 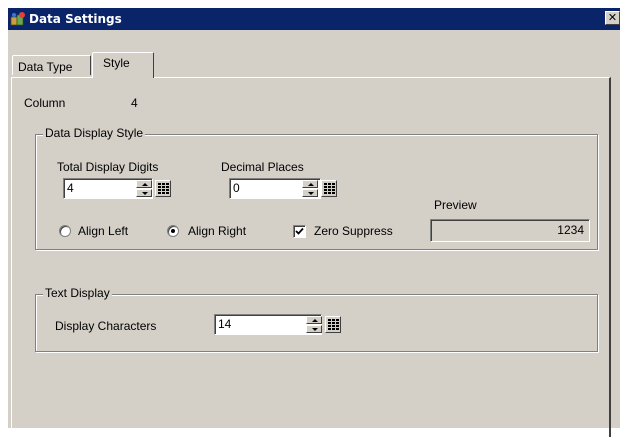 What do you see at coordinates (77, 293) in the screenshot?
I see `text-display-title: Text Display` at bounding box center [77, 293].